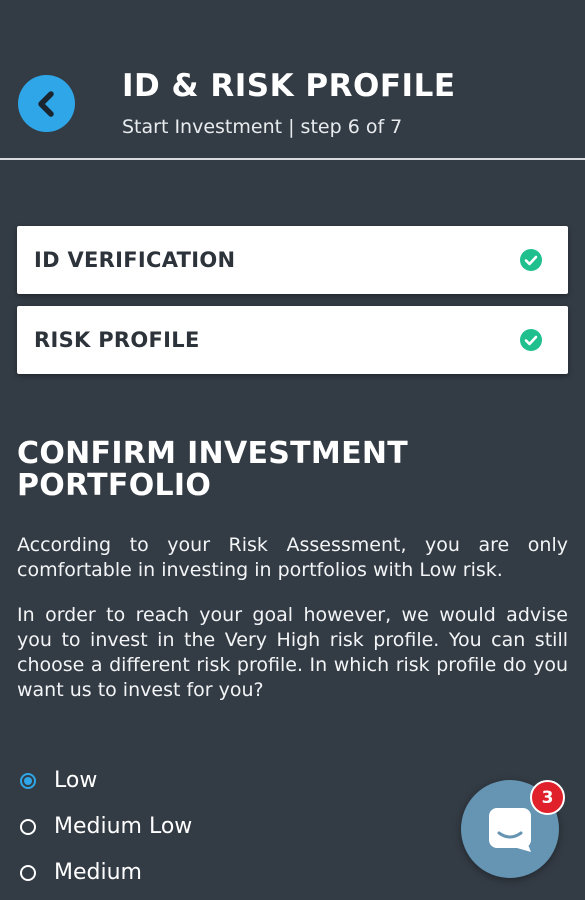 This screenshot has width=585, height=900. Describe the element at coordinates (292, 260) in the screenshot. I see `step-card-id-verification: ID VERIFICATION` at that location.